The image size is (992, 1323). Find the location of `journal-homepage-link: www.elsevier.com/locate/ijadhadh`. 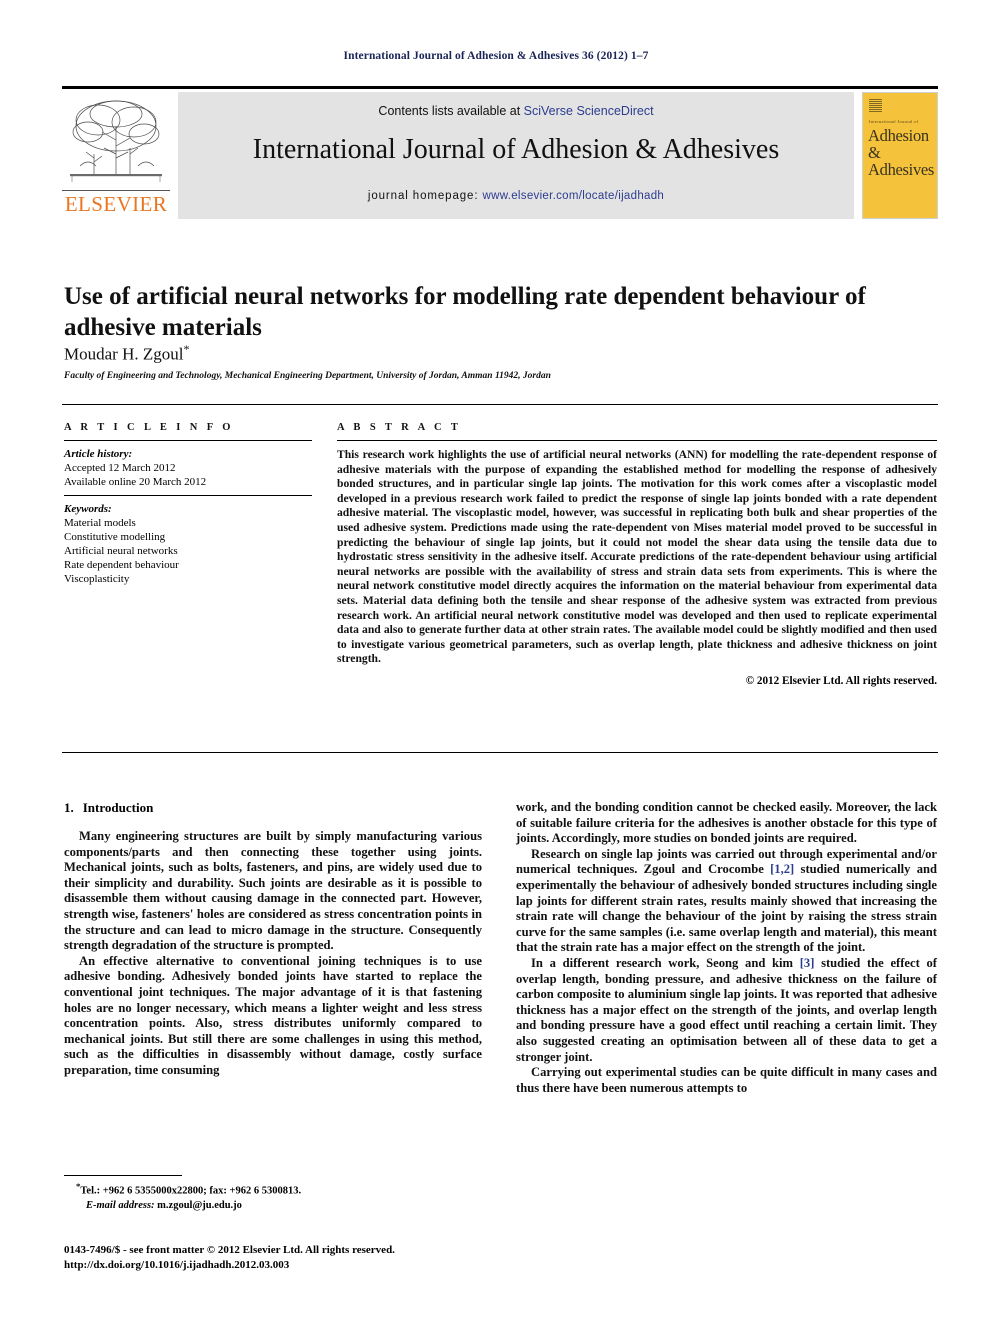

journal-homepage-link: www.elsevier.com/locate/ijadhadh is located at coordinates (574, 196).